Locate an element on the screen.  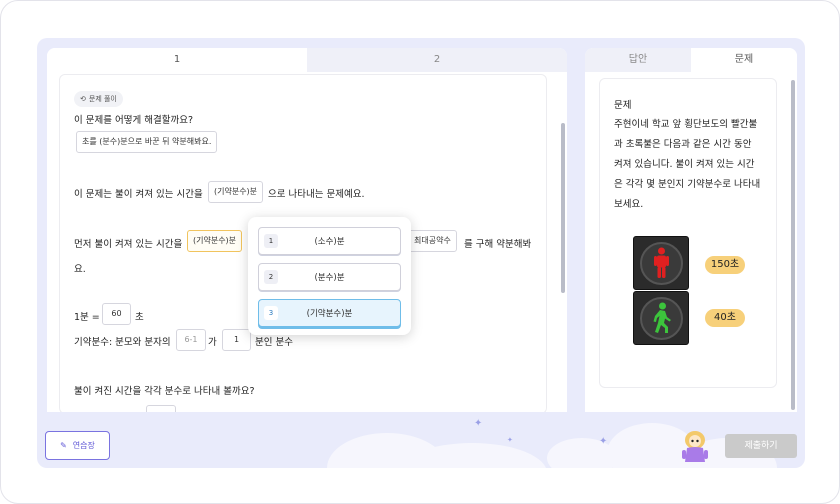
line-2-pre: 이 문제는 불이 켜져 있는 시간을 is located at coordinates (138, 194).